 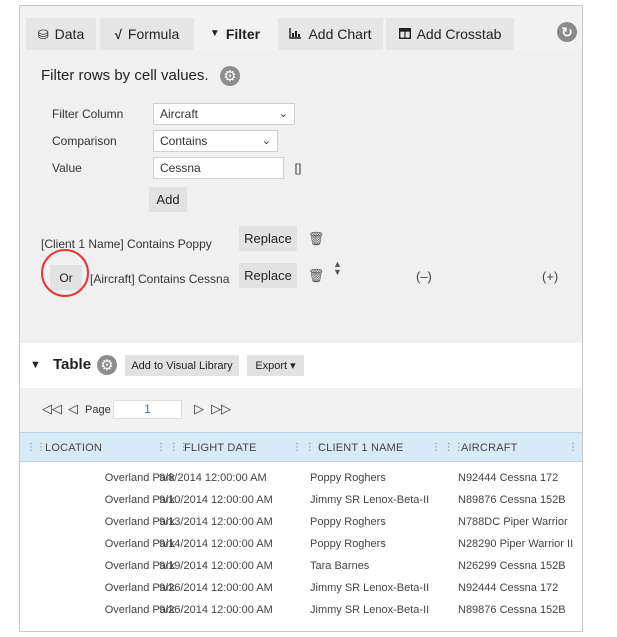 I want to click on cell-aircraft: N28290 Piper Warrior II, so click(x=516, y=544).